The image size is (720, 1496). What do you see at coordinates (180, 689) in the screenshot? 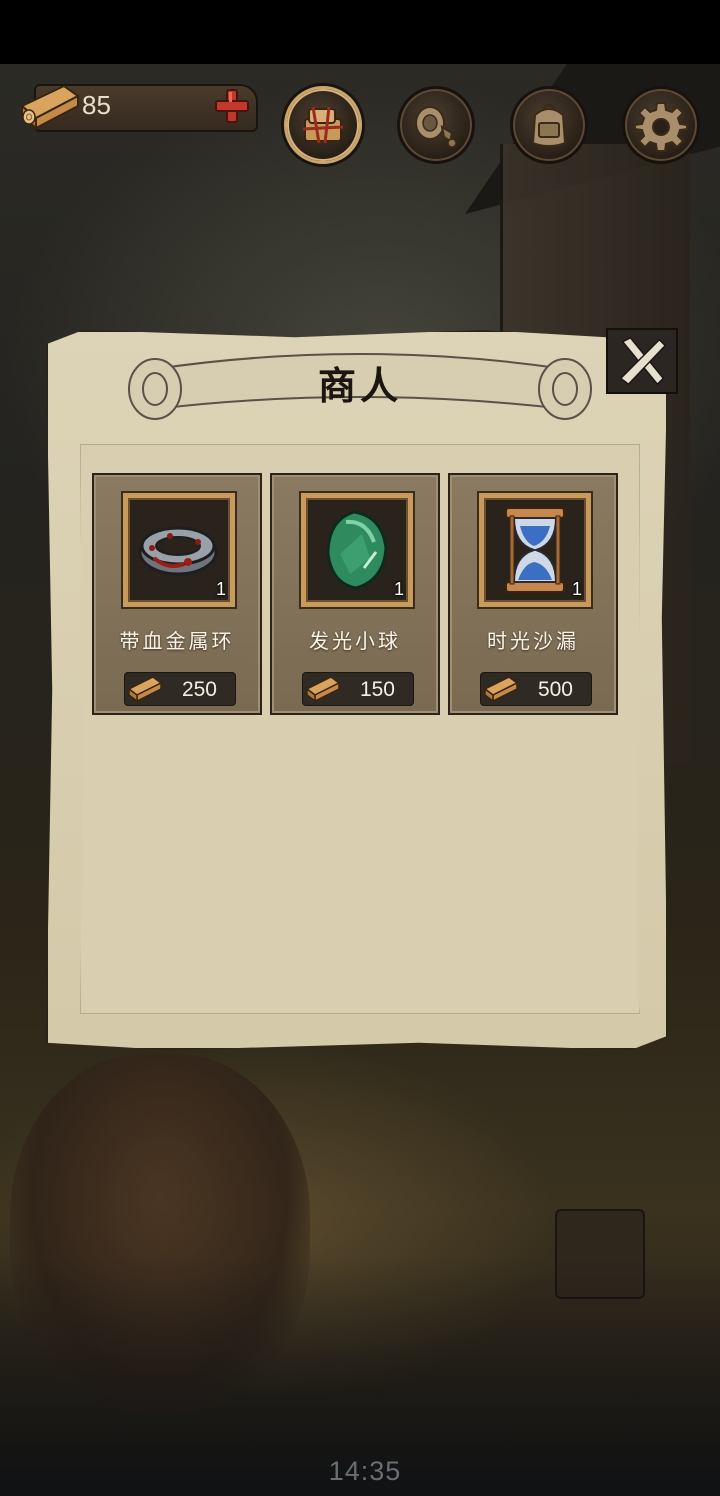
I see `price-tag: 250` at bounding box center [180, 689].